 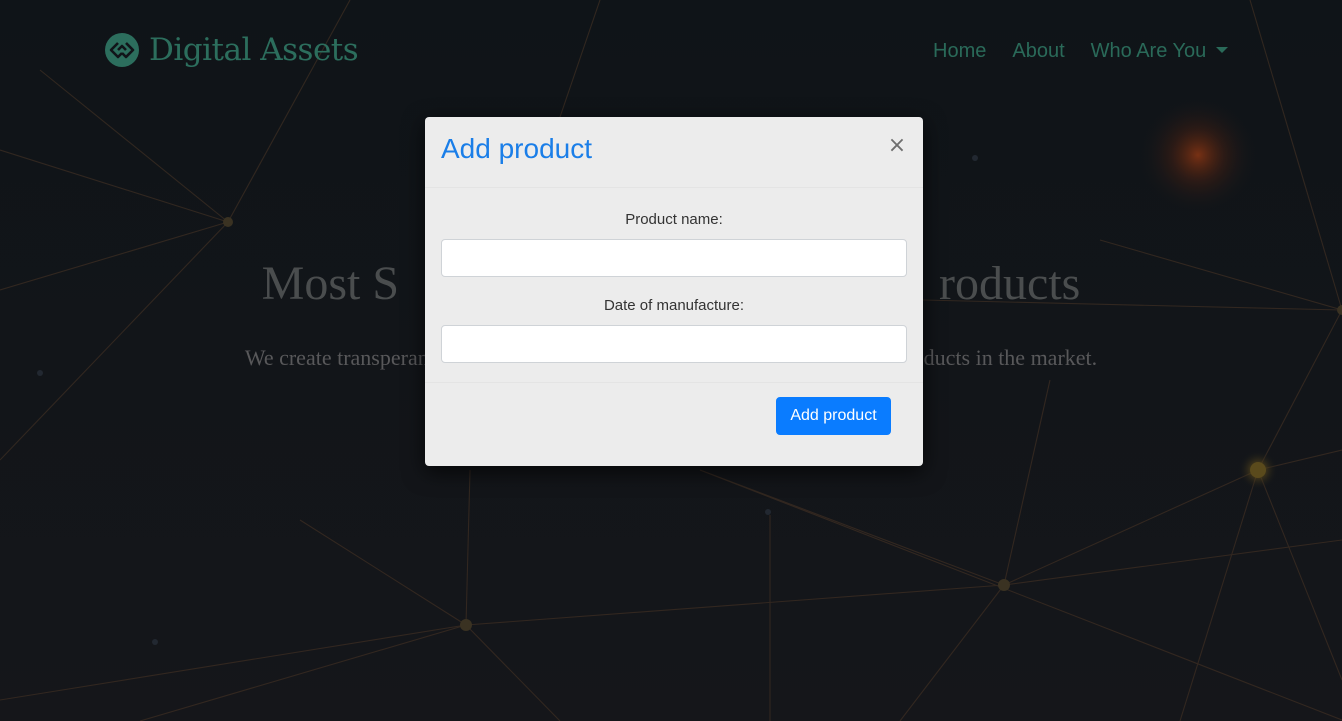 I want to click on modal-body: Product name: Date of manufacture:, so click(x=674, y=284).